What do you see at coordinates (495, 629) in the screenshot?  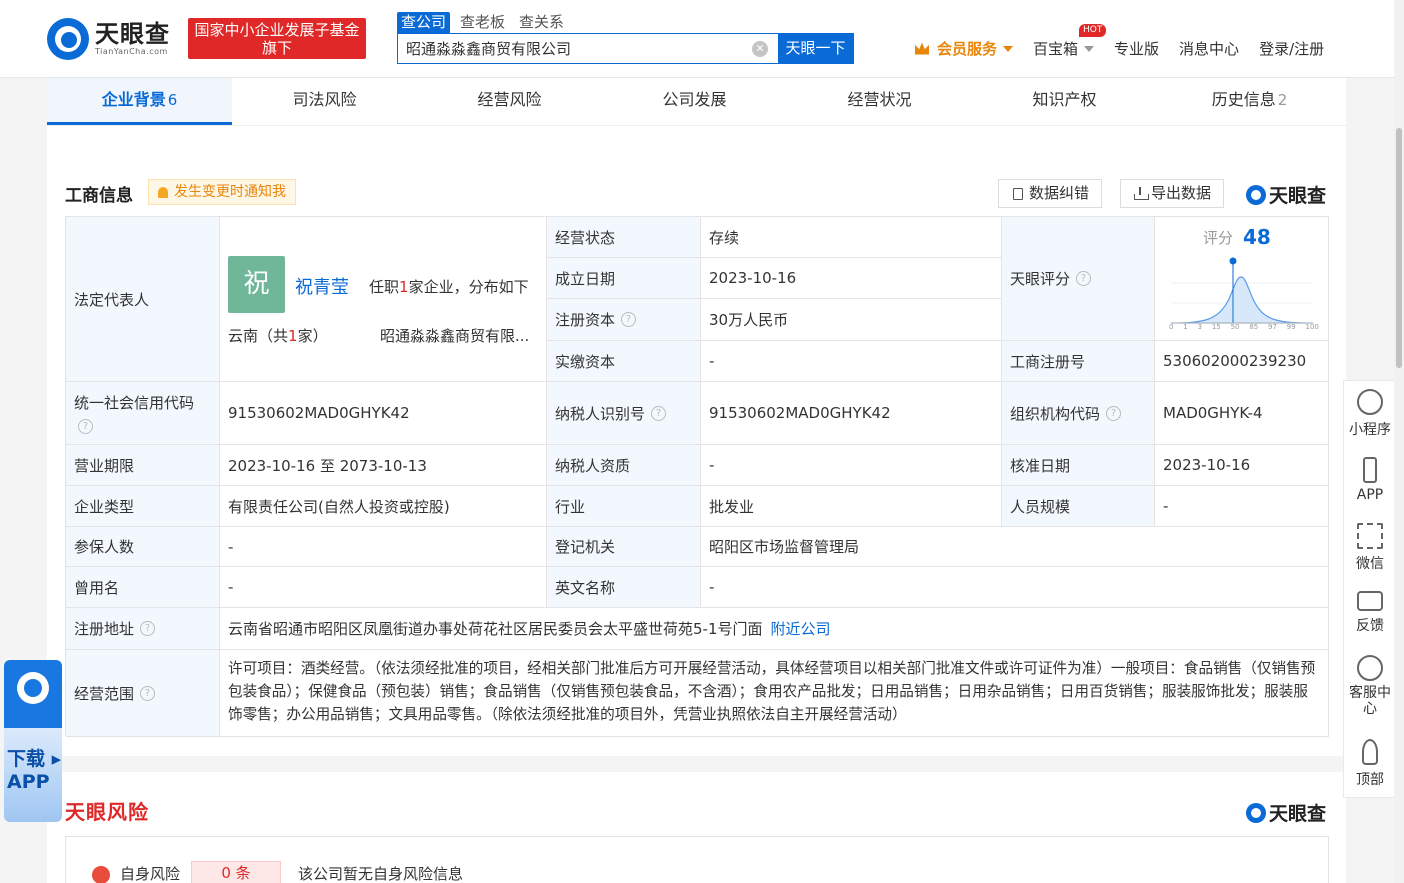 I see `text: 云南省昭通市昭阳区凤凰街道办事处荷花社区居民委员会太平盛世荷苑5-1号门面` at bounding box center [495, 629].